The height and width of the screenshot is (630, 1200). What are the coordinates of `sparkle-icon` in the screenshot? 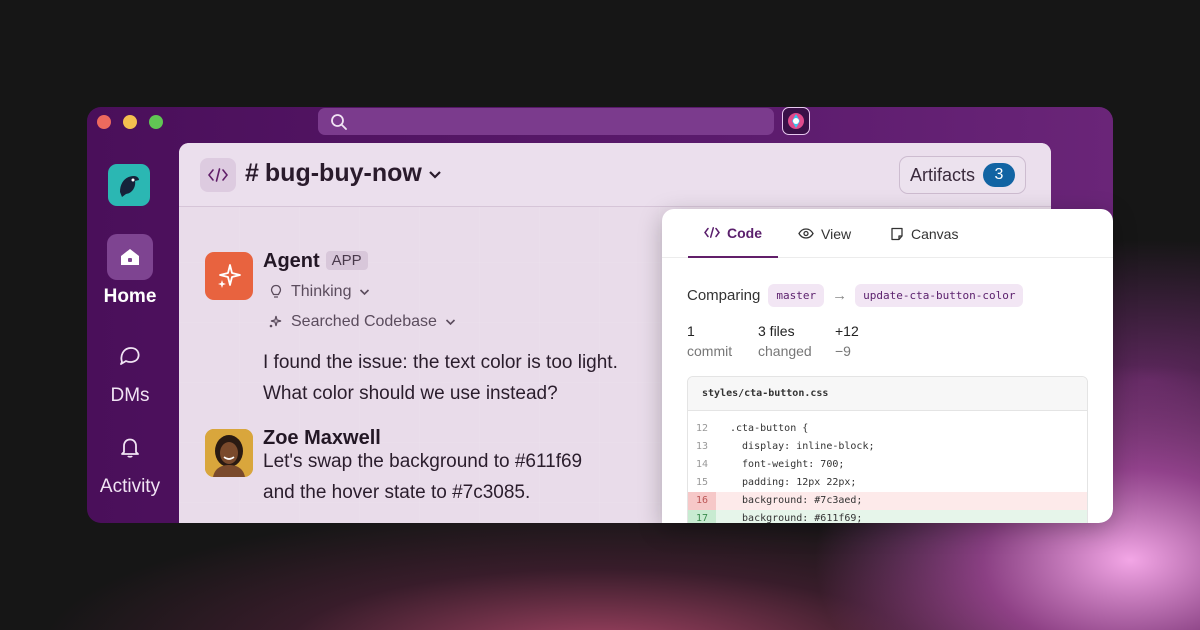 It's located at (229, 276).